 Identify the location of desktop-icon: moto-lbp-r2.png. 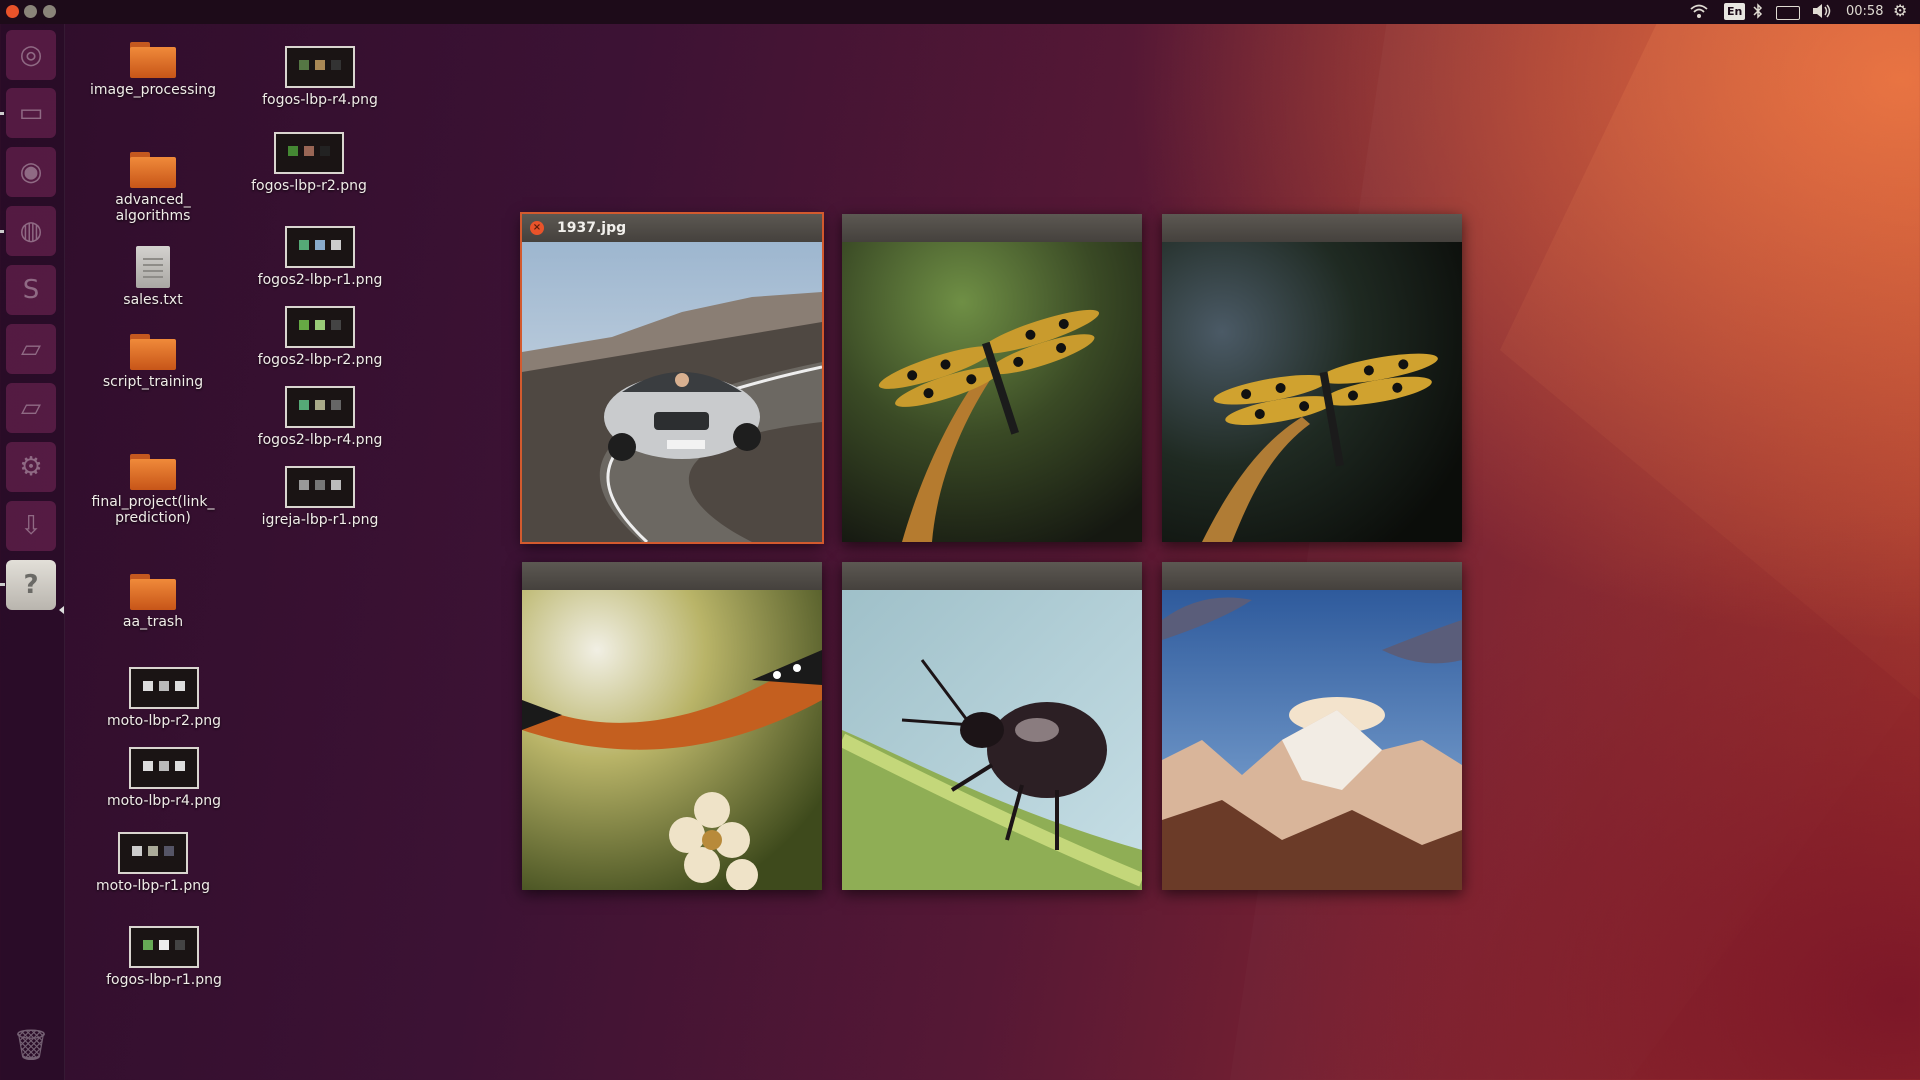
(164, 698).